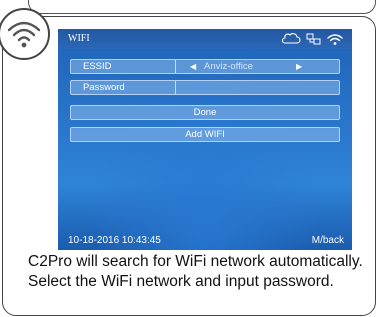 This screenshot has height=317, width=382. I want to click on password-input, so click(257, 87).